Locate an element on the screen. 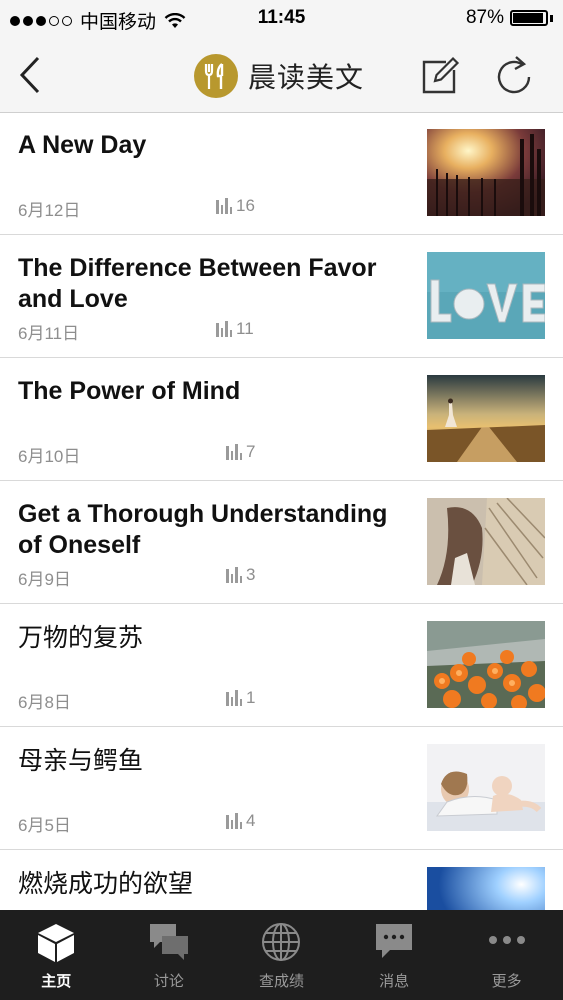 Image resolution: width=563 pixels, height=1000 pixels. tab-label: 查成绩 is located at coordinates (281, 981).